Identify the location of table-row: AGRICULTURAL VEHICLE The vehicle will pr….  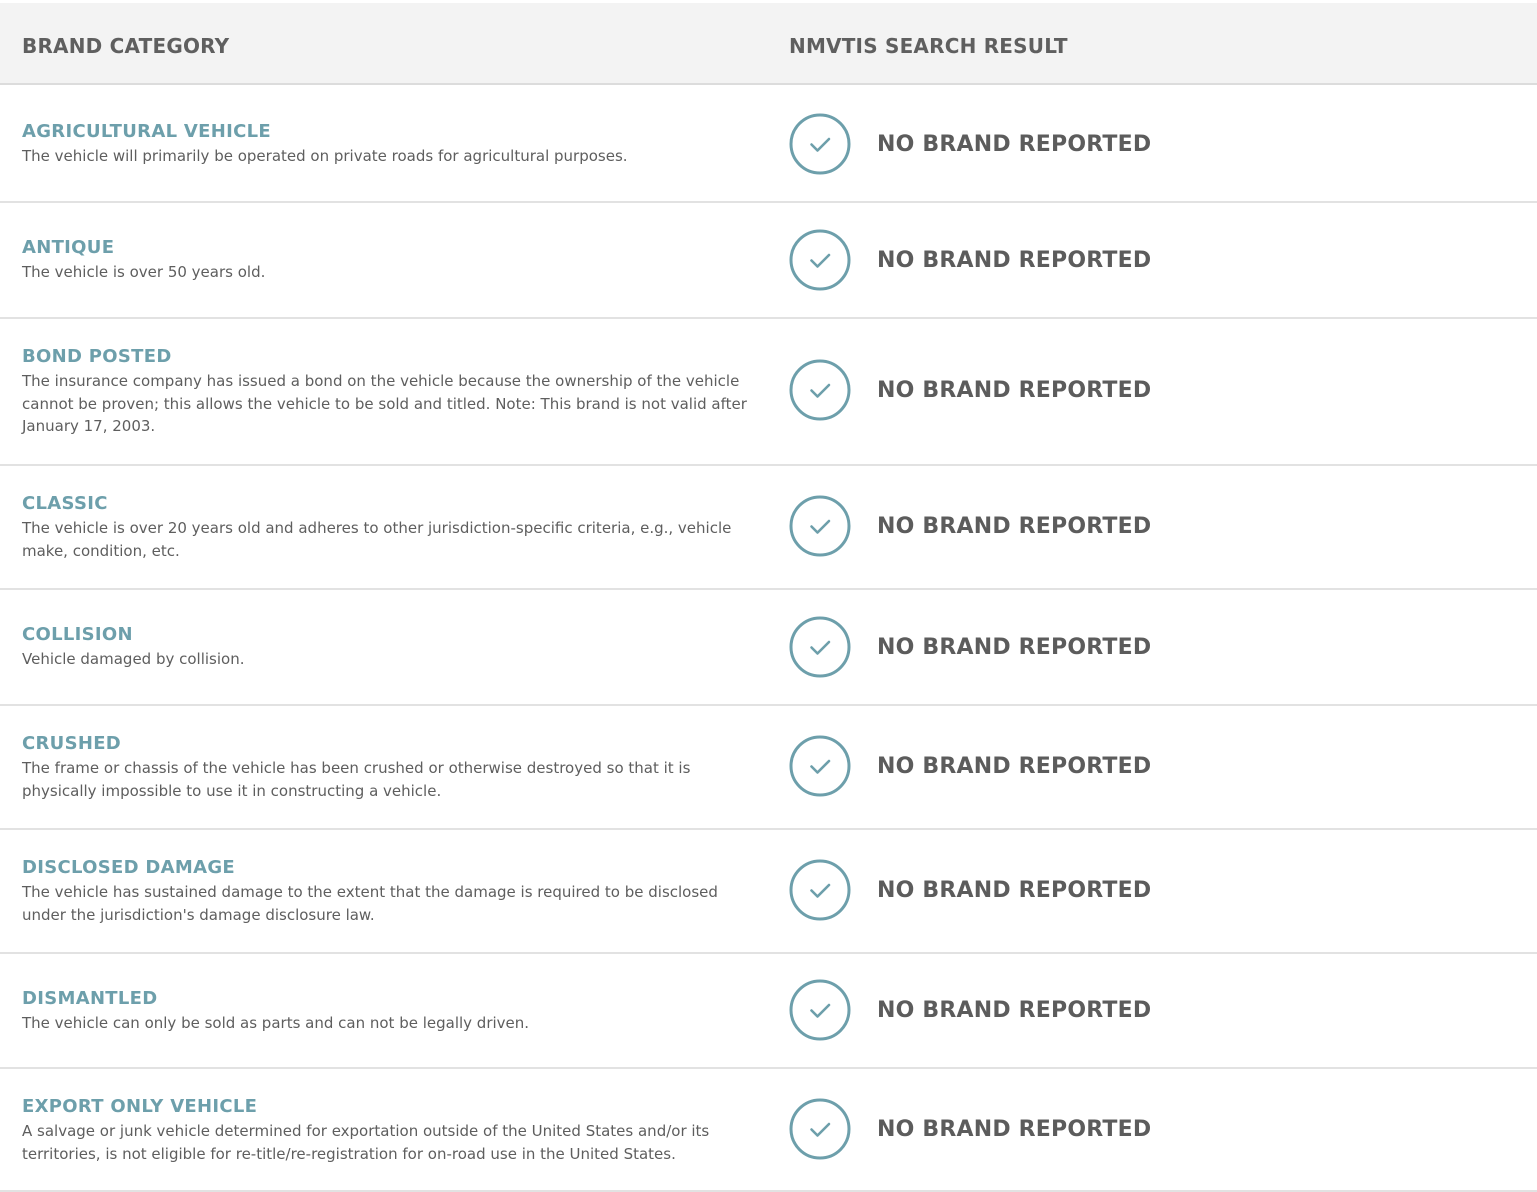
(768, 144).